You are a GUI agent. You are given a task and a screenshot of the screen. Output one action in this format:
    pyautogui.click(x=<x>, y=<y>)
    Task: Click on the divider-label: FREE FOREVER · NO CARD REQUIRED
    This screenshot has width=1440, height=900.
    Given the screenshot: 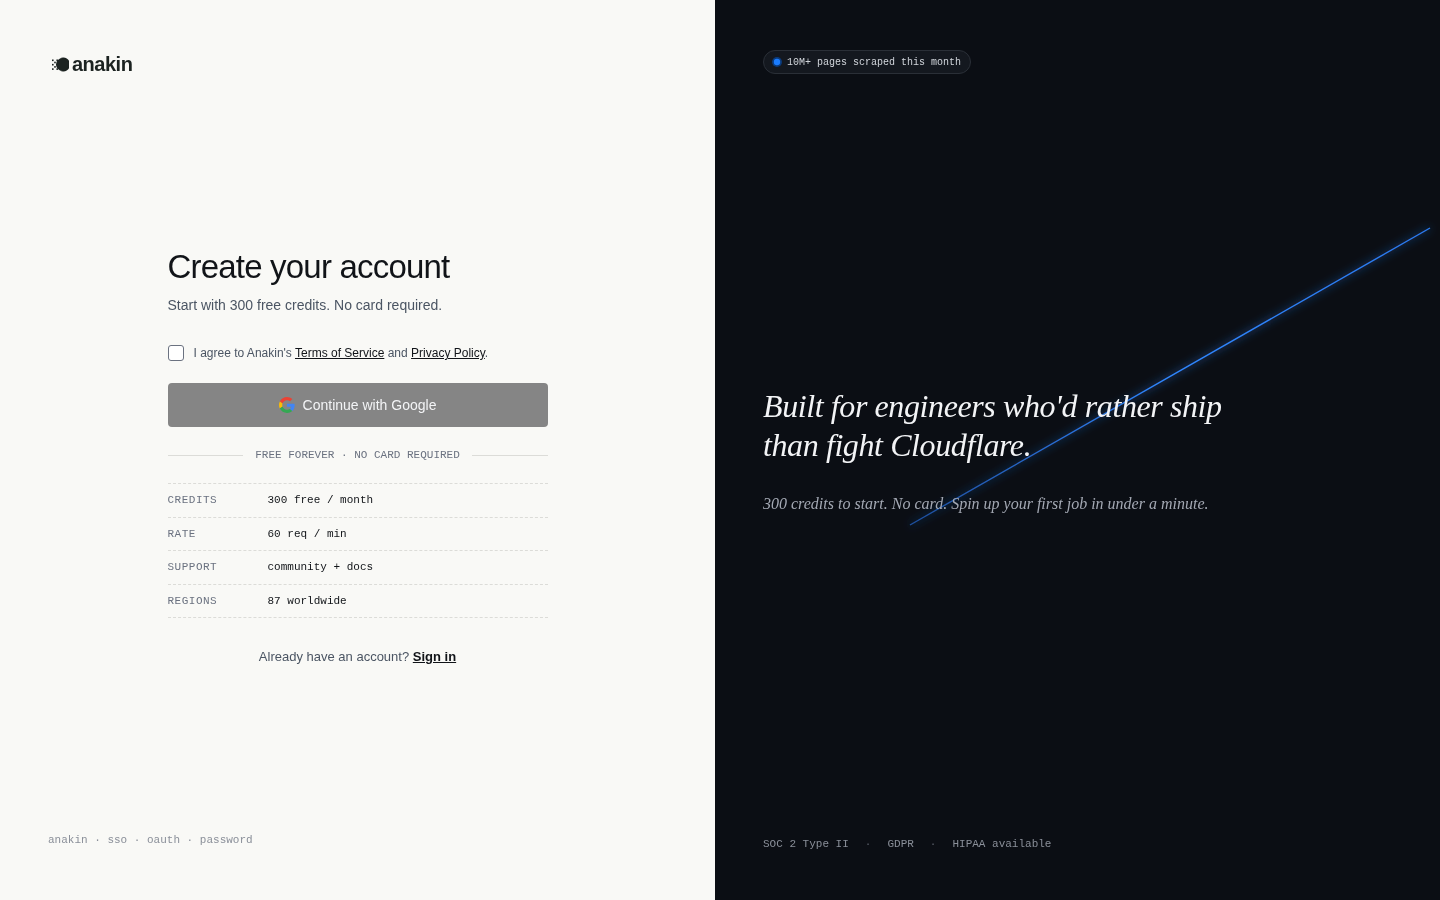 What is the action you would take?
    pyautogui.click(x=357, y=455)
    